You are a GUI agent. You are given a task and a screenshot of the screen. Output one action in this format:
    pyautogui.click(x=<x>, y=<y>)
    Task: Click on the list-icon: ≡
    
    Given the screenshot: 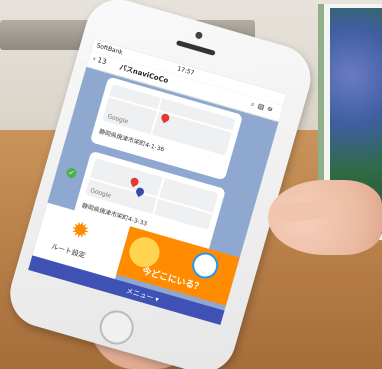 What is the action you would take?
    pyautogui.click(x=271, y=110)
    